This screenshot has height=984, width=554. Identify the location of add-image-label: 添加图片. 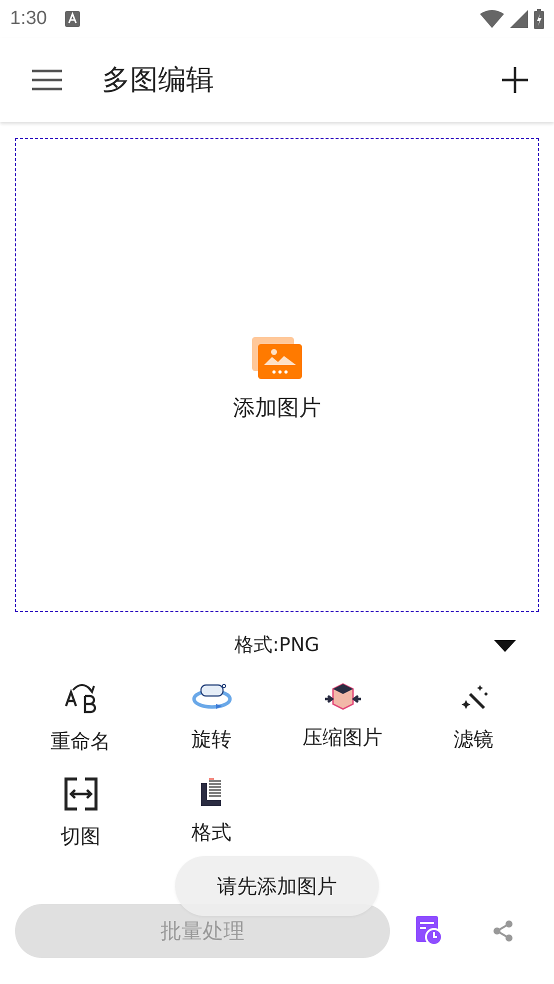
(277, 409).